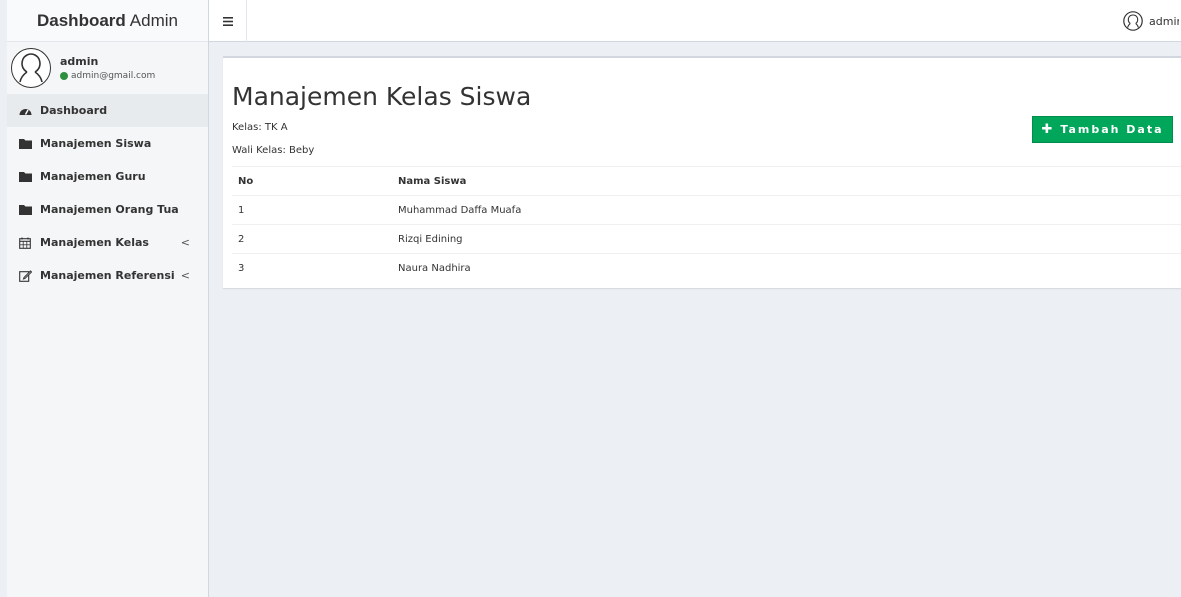 The height and width of the screenshot is (597, 1181). I want to click on table-row: 1 Muhammad Daffa Muafa, so click(706, 210).